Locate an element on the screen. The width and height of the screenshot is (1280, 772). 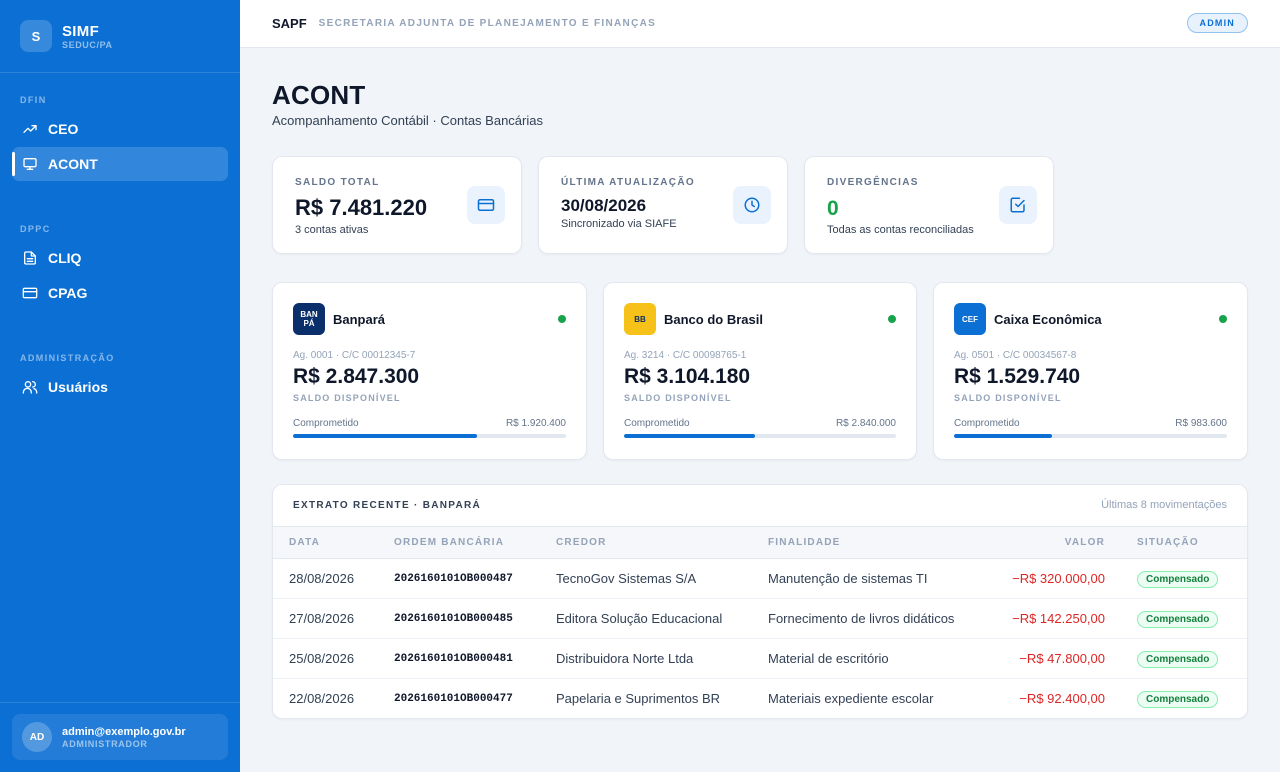
cell-date: 27/08/2026 is located at coordinates (322, 618).